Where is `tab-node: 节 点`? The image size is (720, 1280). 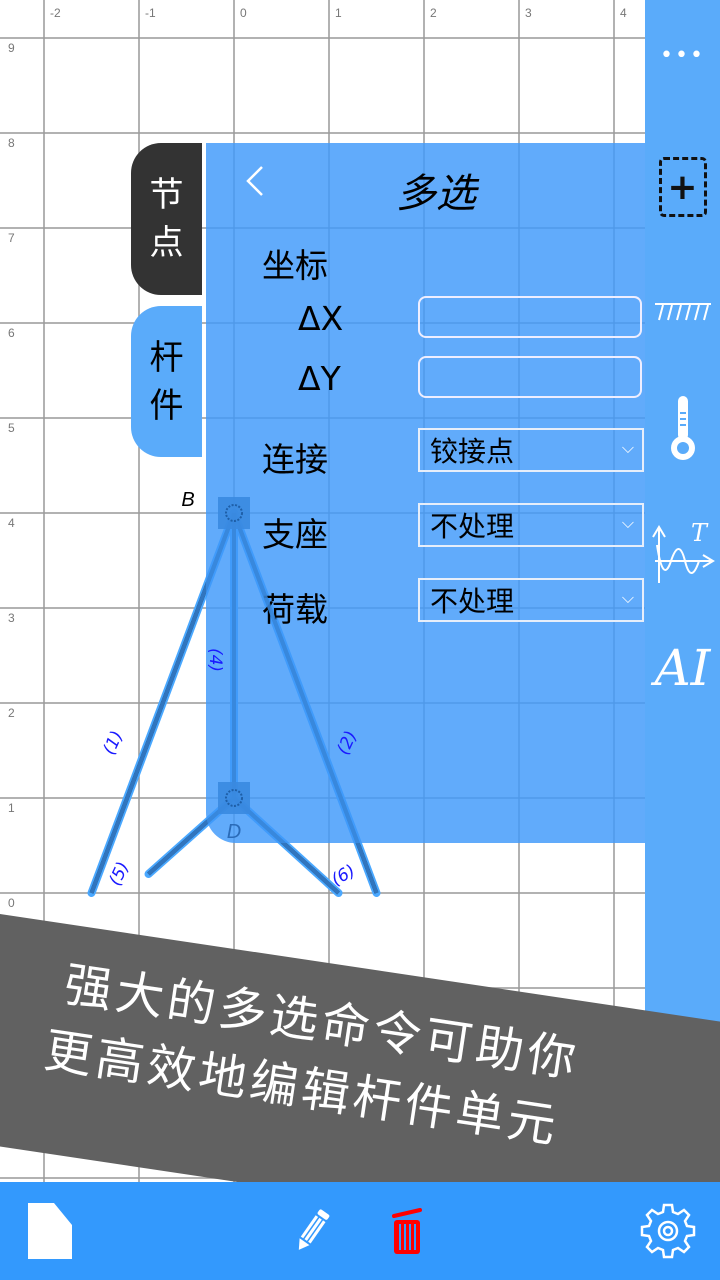 tab-node: 节 点 is located at coordinates (166, 219).